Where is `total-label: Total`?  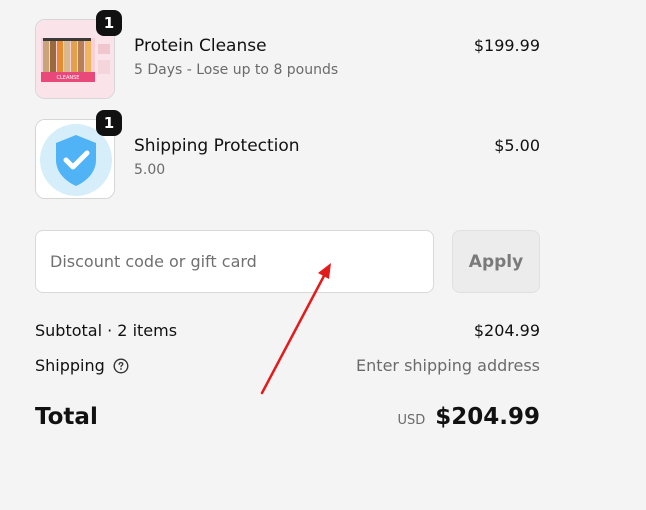 total-label: Total is located at coordinates (66, 417).